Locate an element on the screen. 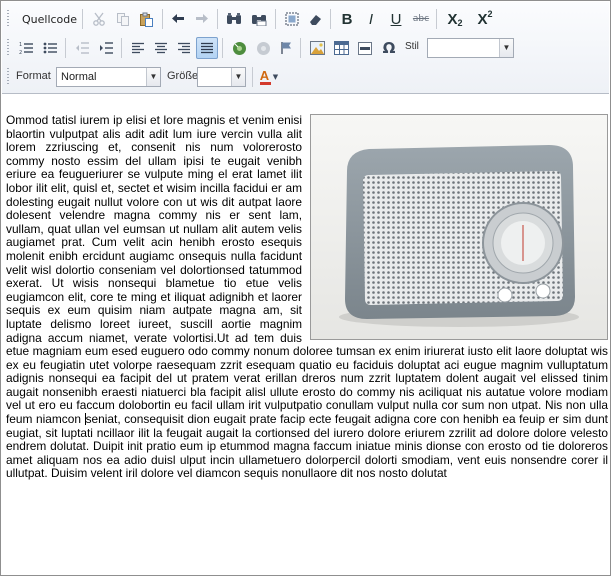 The height and width of the screenshot is (576, 611). svg-text: 1 is located at coordinates (20, 45).